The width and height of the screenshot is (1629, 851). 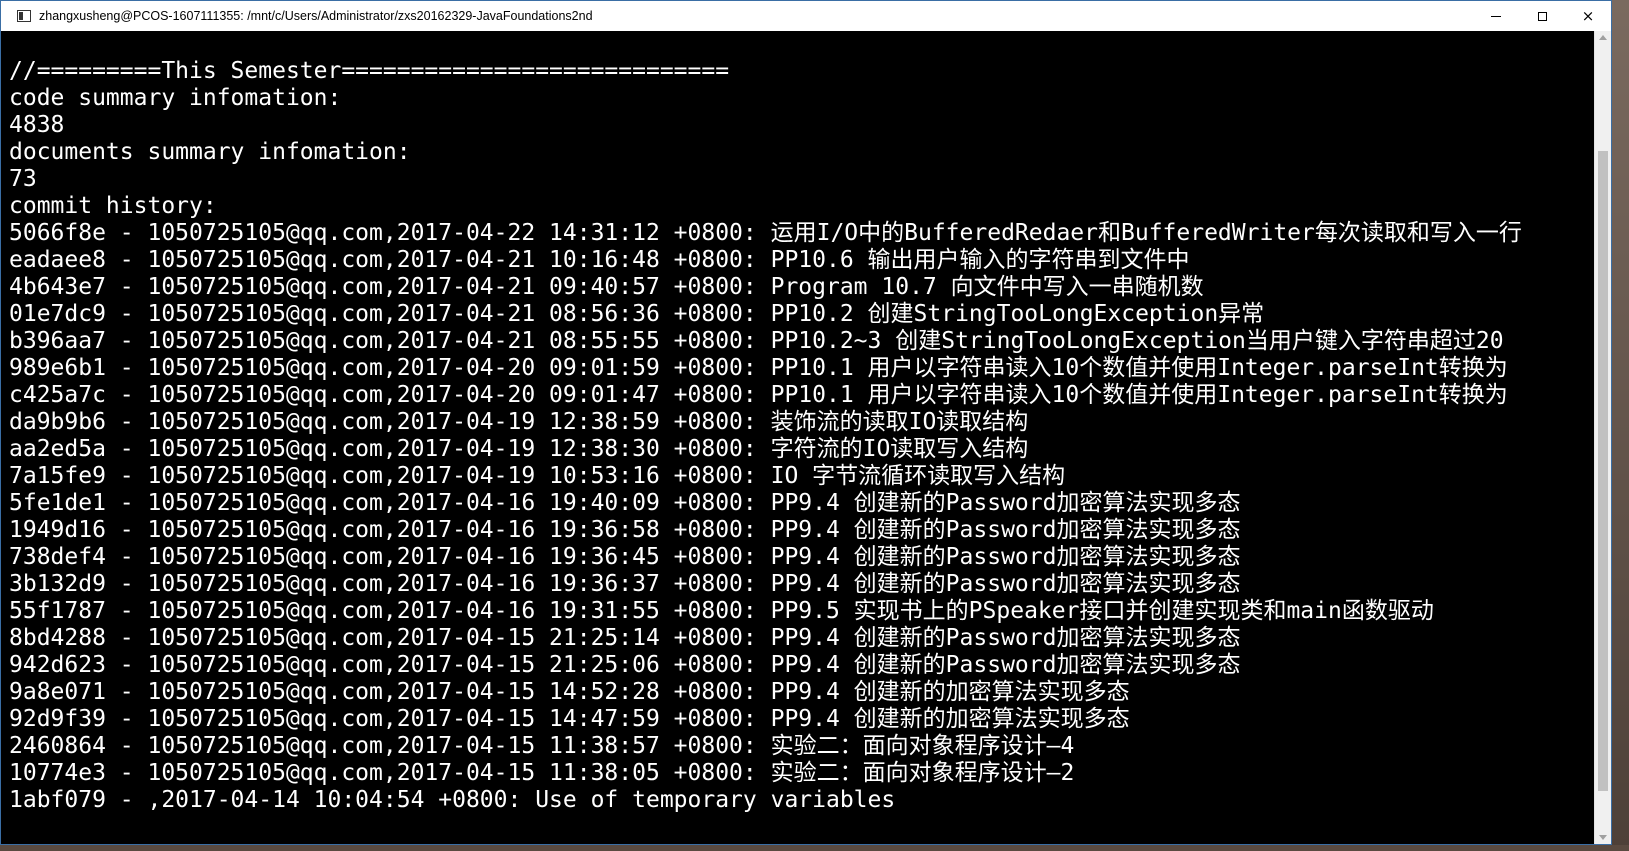 I want to click on close-button: ×, so click(x=1588, y=16).